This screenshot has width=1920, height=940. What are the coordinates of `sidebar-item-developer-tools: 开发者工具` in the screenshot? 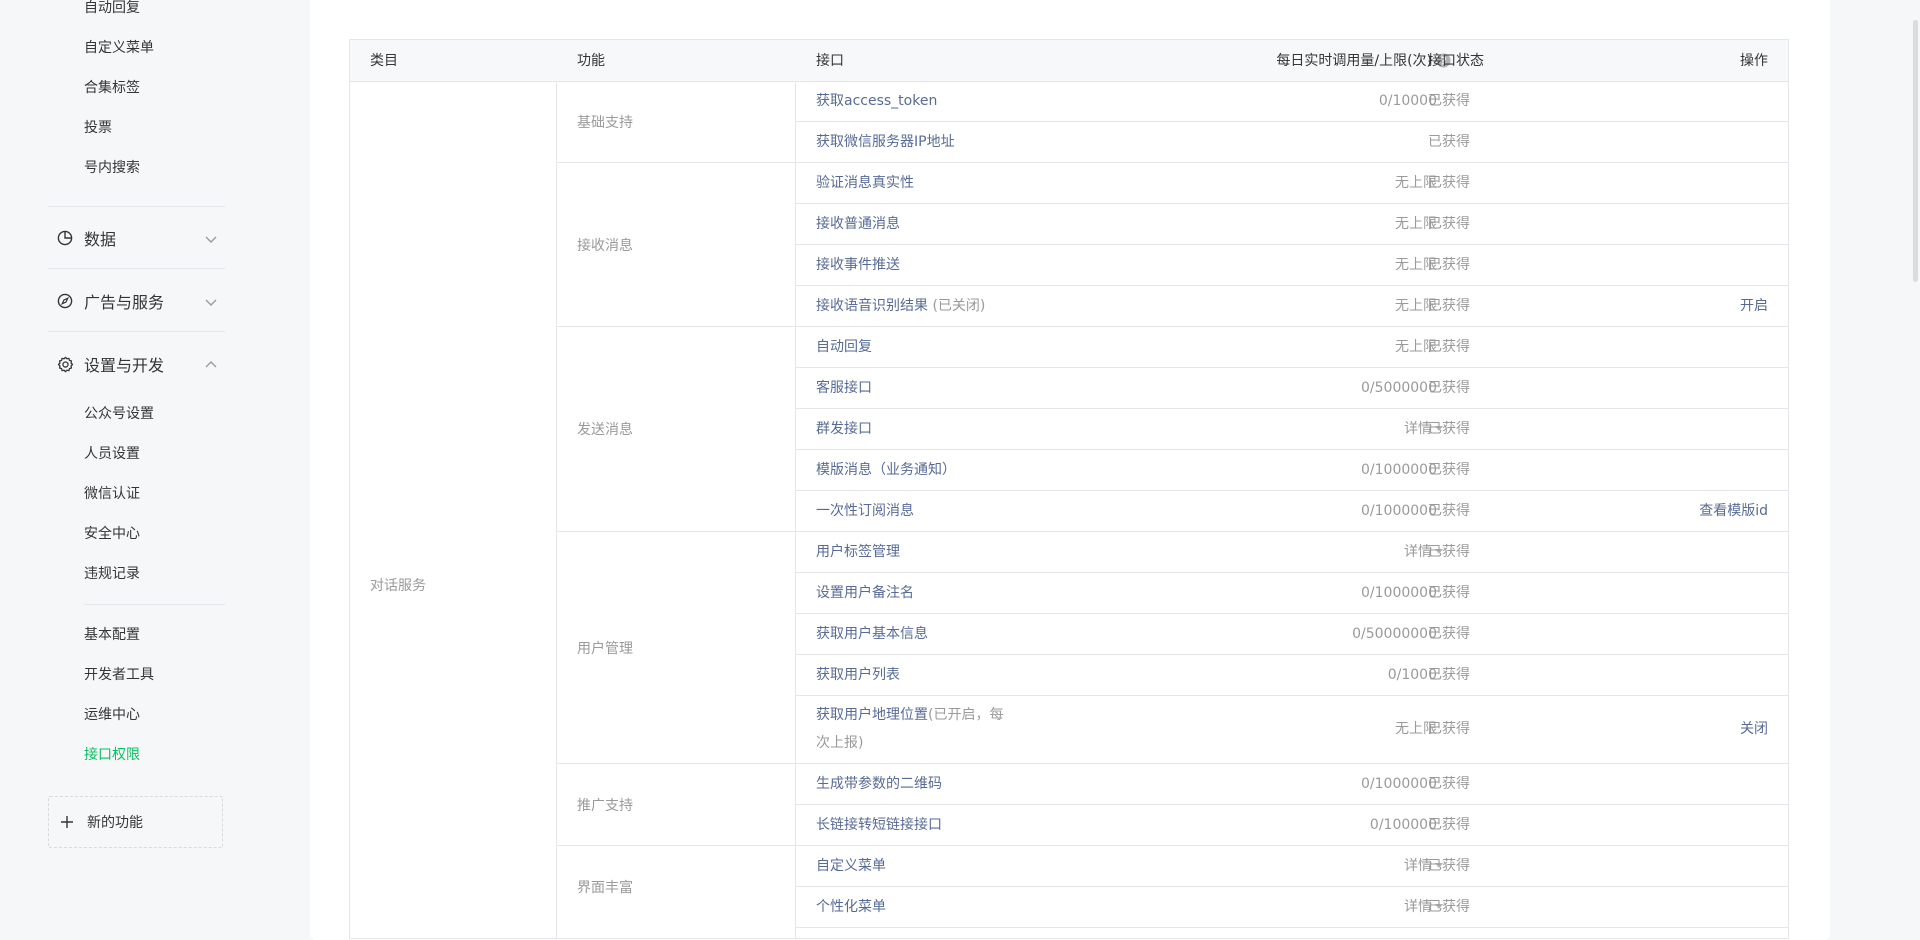 It's located at (119, 675).